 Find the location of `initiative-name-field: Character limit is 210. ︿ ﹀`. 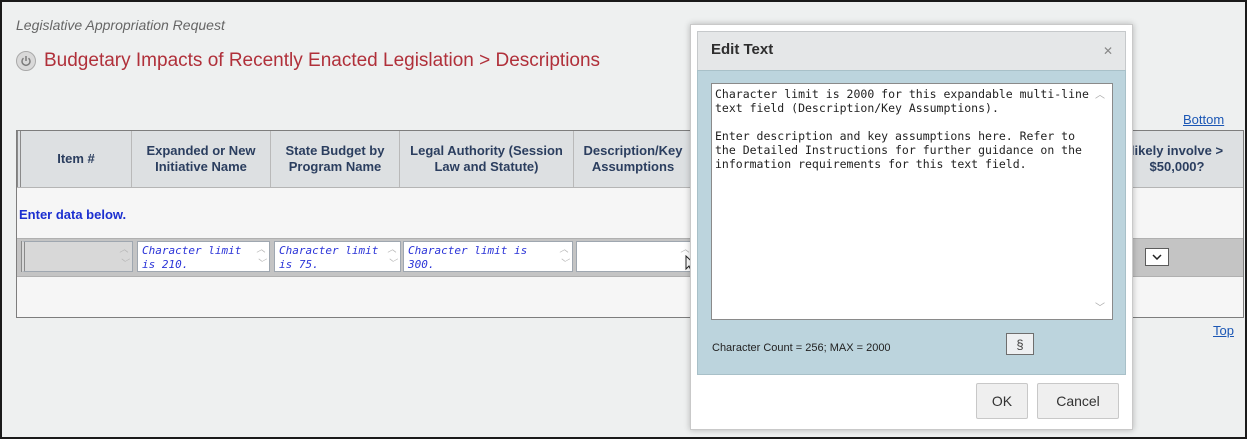

initiative-name-field: Character limit is 210. ︿ ﹀ is located at coordinates (203, 256).